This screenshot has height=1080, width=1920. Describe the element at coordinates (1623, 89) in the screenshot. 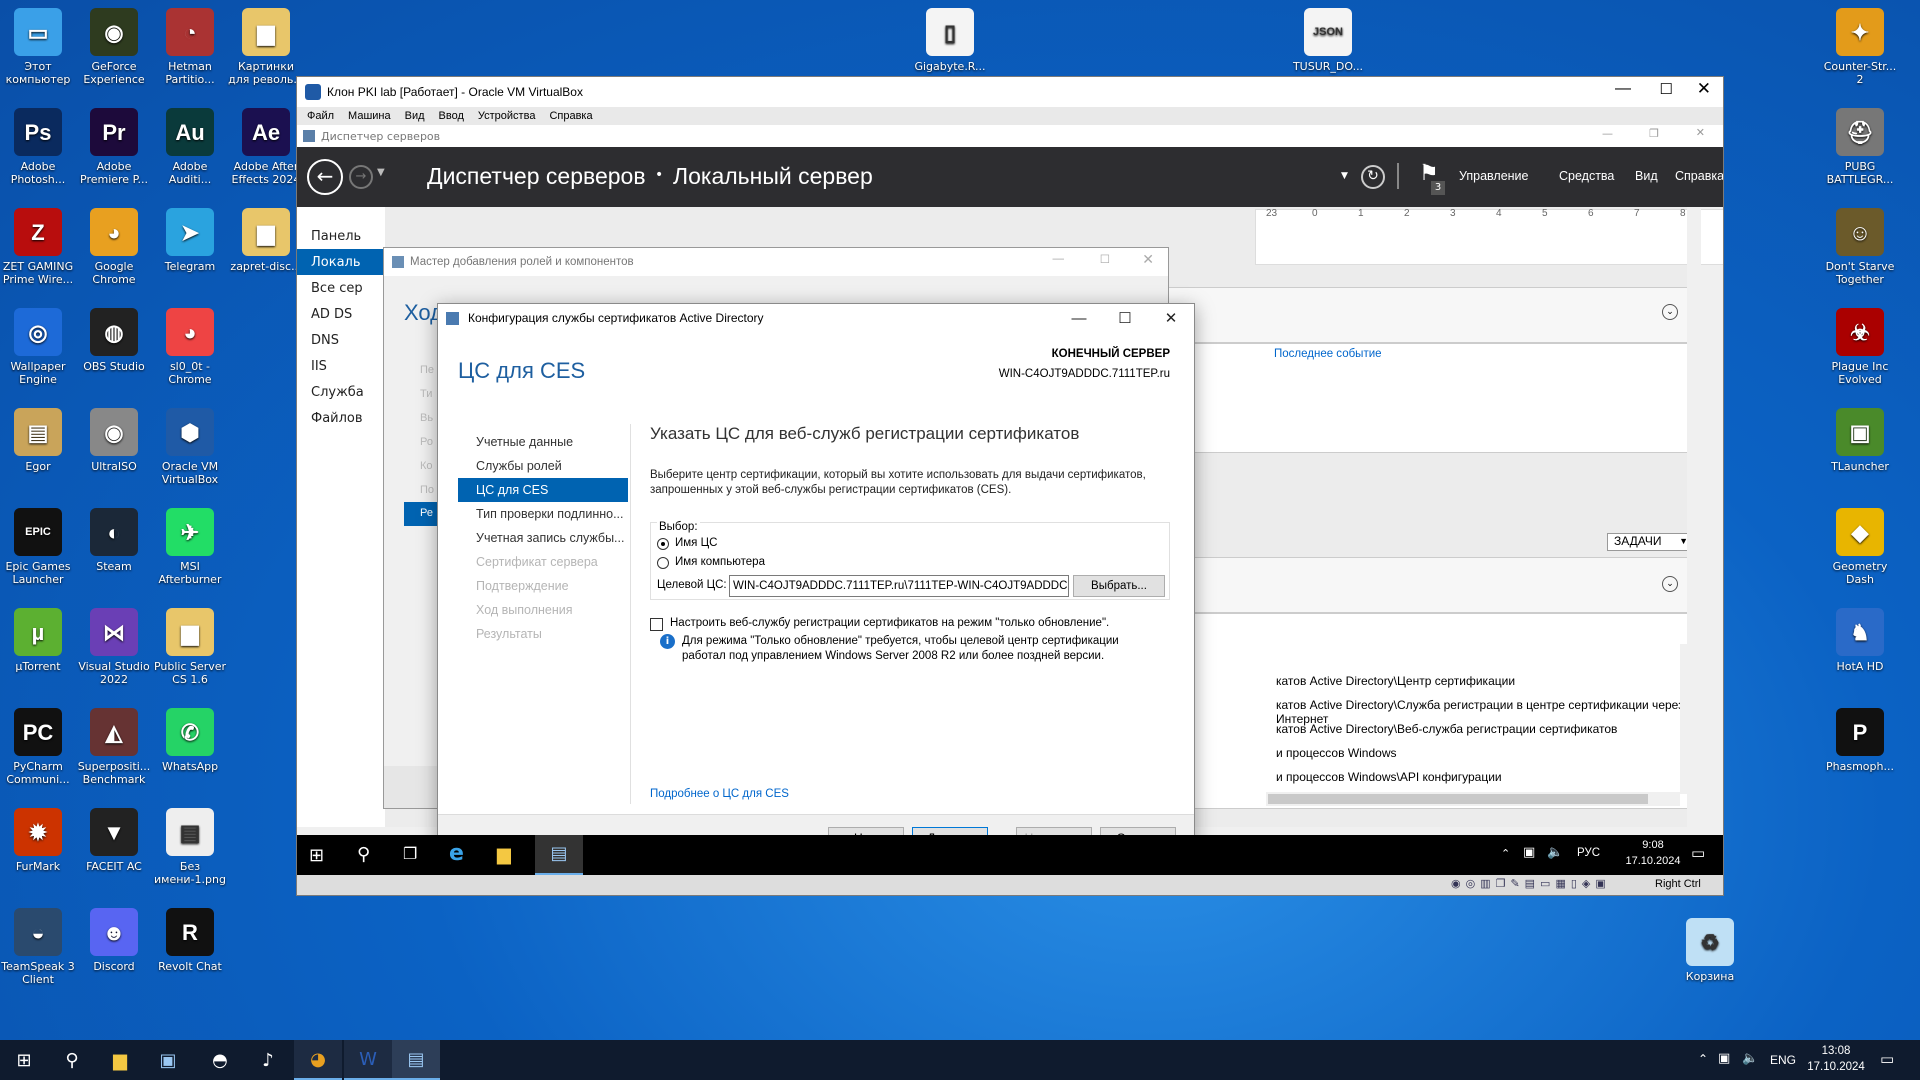

I see `minimize-icon: —` at that location.